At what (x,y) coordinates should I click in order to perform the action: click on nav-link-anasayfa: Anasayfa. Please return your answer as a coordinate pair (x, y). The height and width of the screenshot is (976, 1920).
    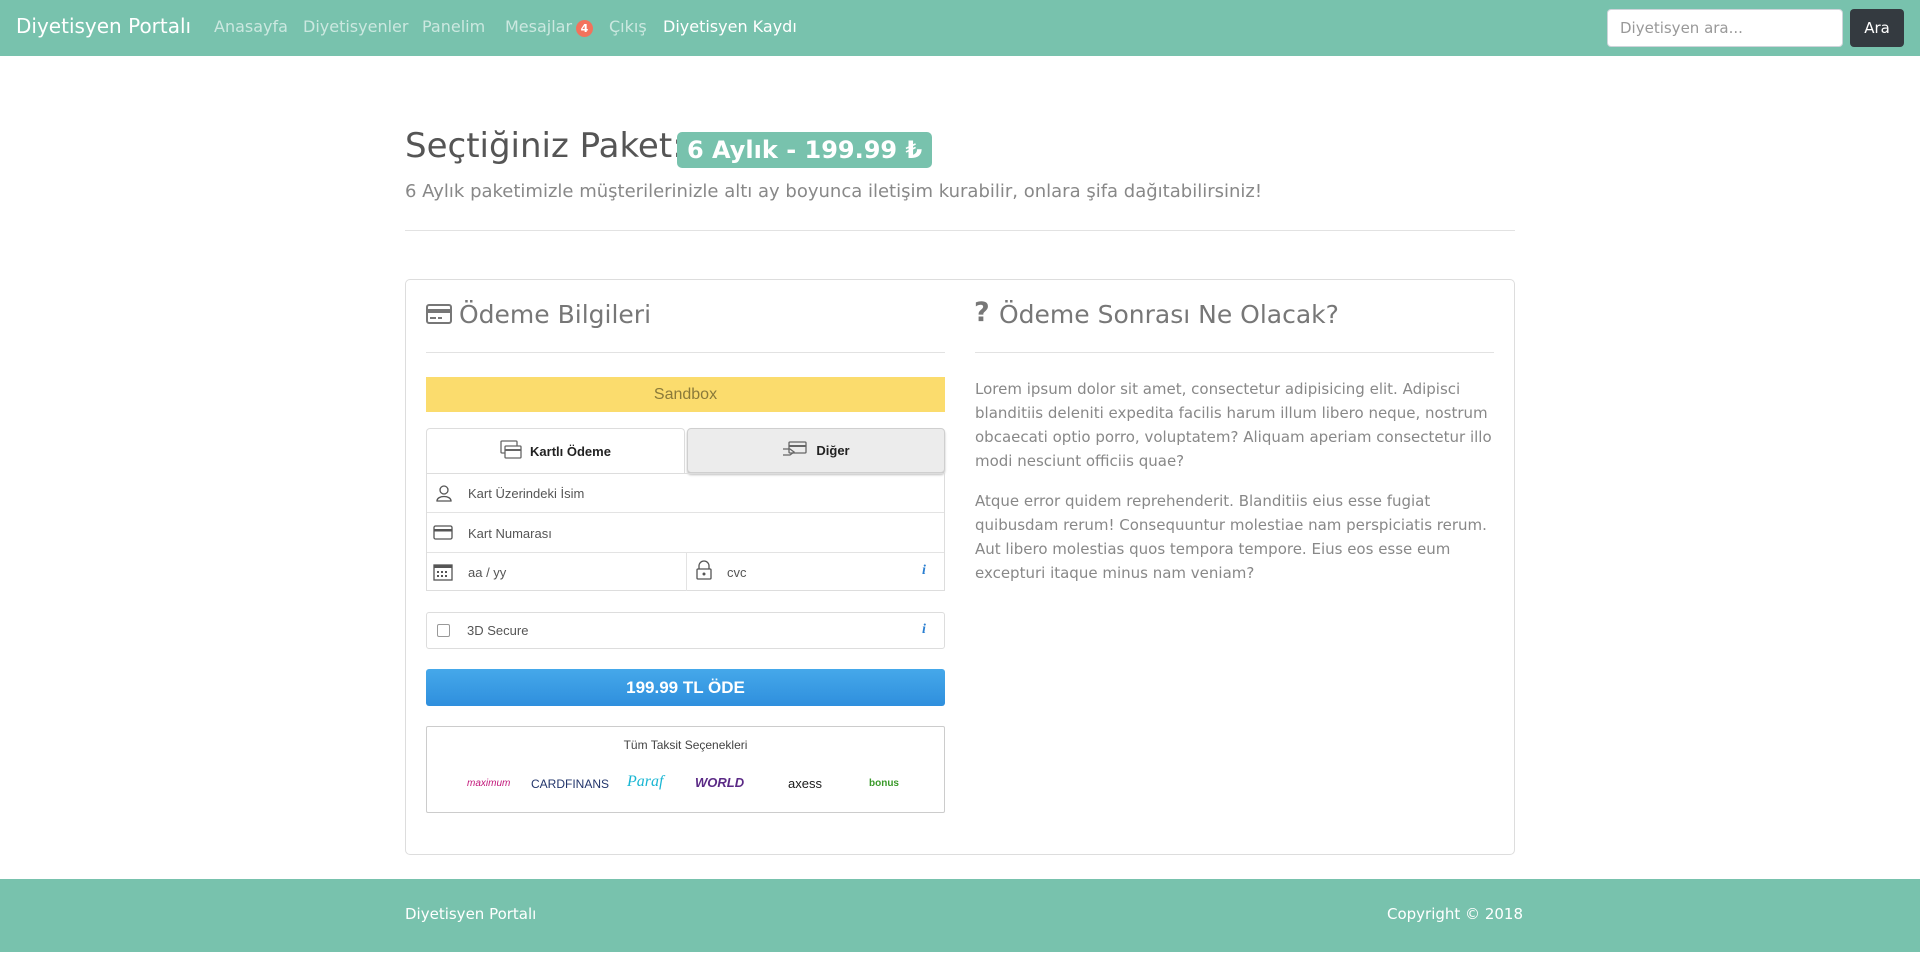
    Looking at the image, I should click on (251, 26).